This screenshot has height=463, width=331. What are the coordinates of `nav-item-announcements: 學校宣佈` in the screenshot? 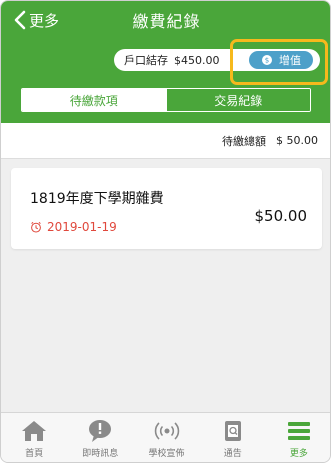 It's located at (166, 437).